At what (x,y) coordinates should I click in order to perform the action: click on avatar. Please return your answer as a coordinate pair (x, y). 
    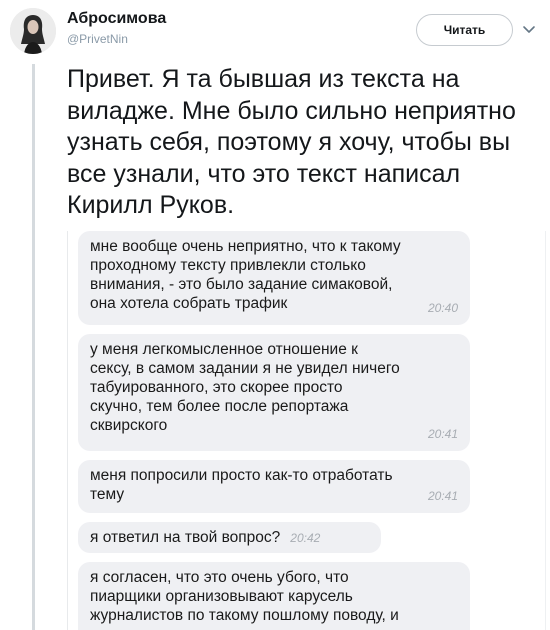
    Looking at the image, I should click on (33, 31).